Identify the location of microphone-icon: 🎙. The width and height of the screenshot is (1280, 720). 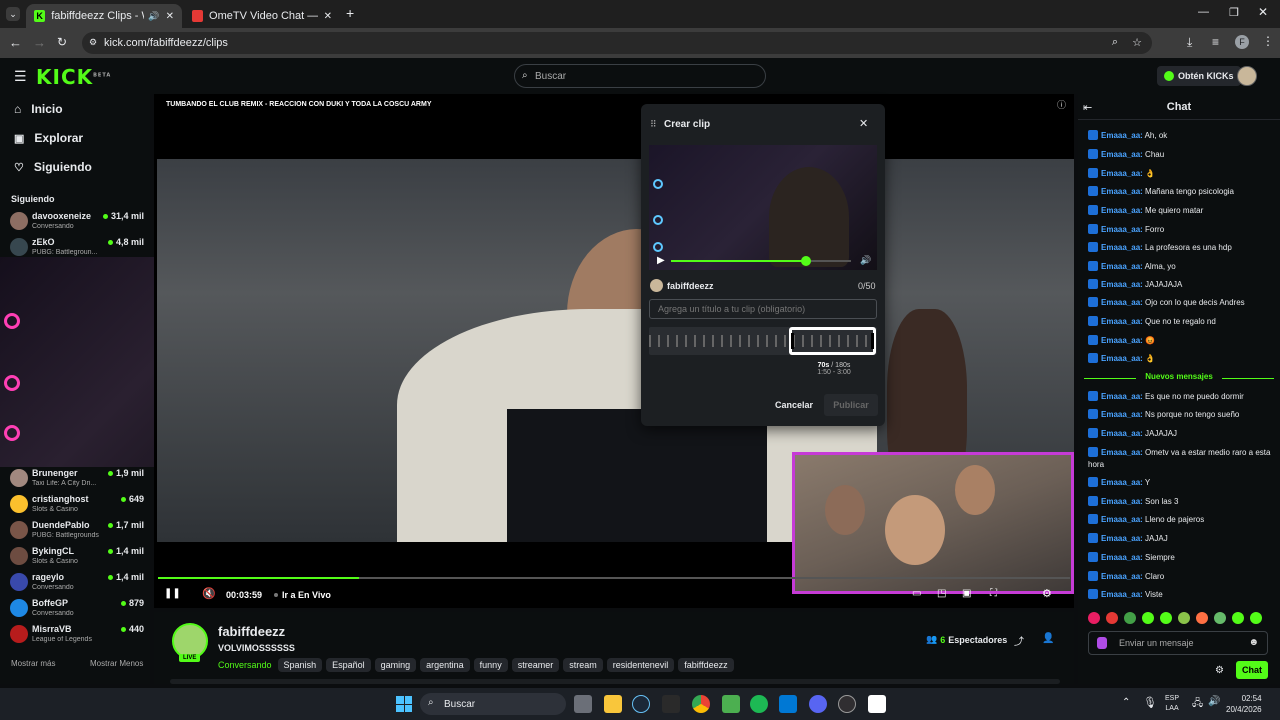
(1150, 702).